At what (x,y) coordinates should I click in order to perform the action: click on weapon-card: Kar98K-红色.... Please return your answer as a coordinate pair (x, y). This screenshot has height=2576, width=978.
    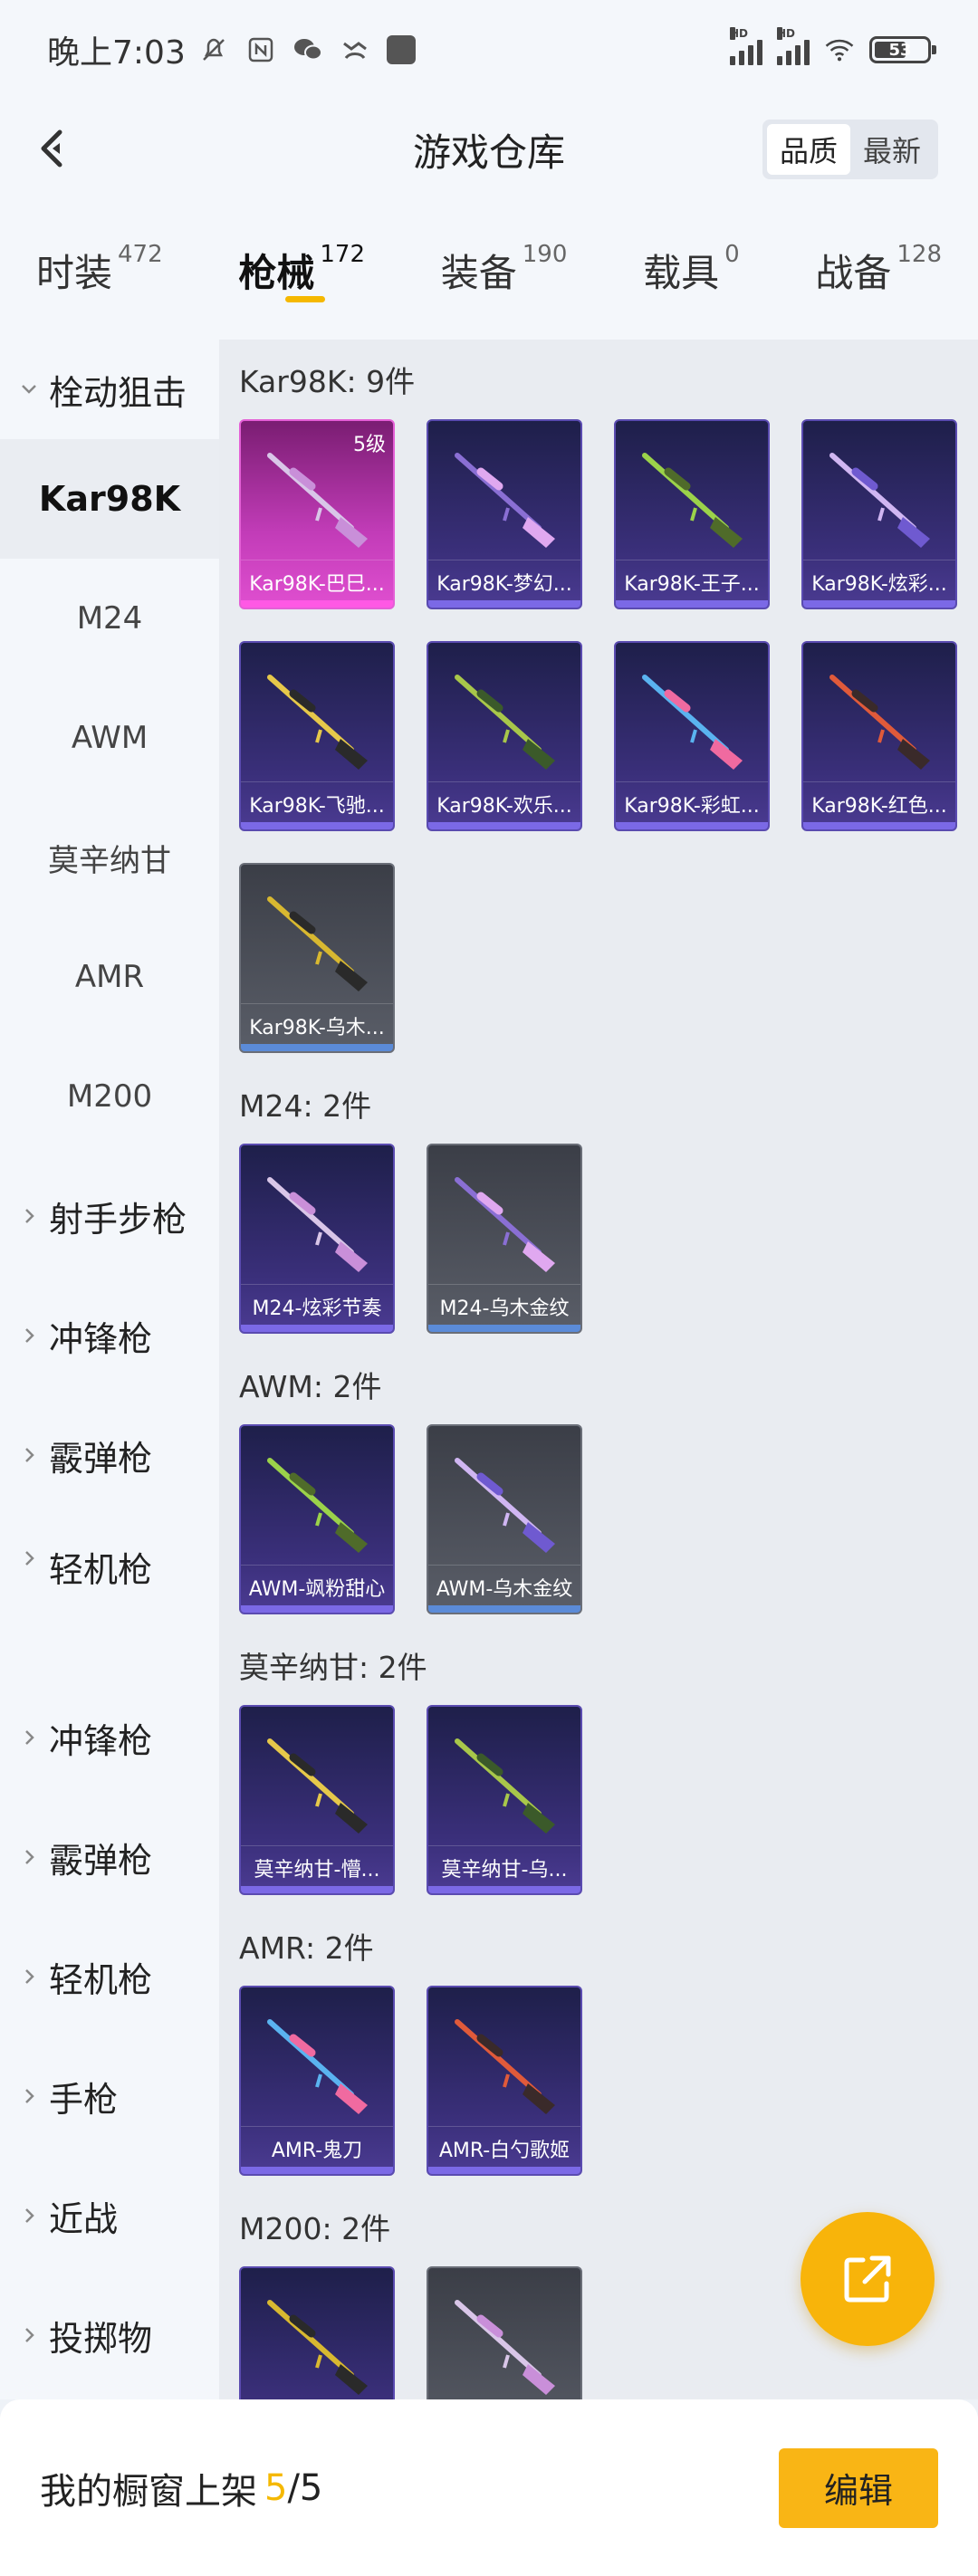
    Looking at the image, I should click on (879, 736).